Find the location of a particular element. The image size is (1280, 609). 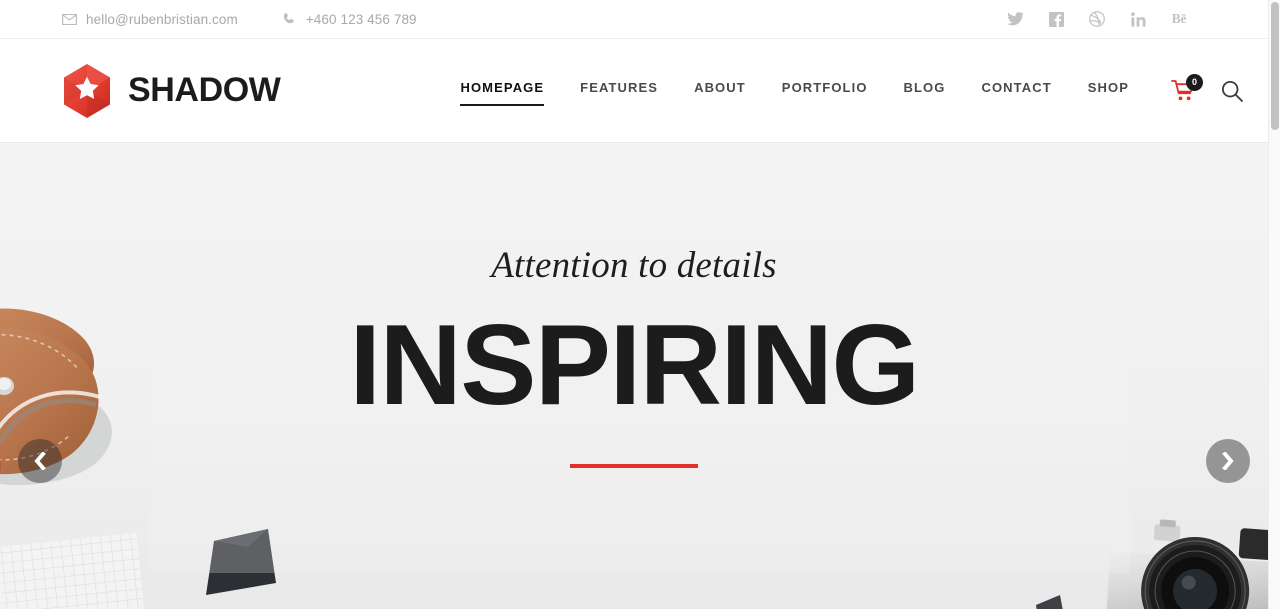

top-bar: hello@rubenbristian.com +460 123 456 789 is located at coordinates (634, 19).